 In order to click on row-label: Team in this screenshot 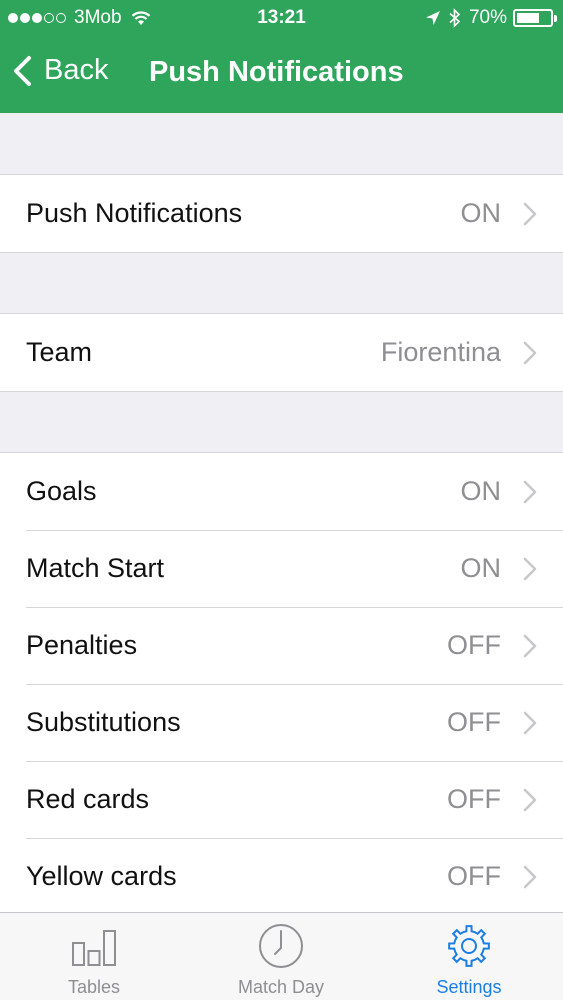, I will do `click(59, 352)`.